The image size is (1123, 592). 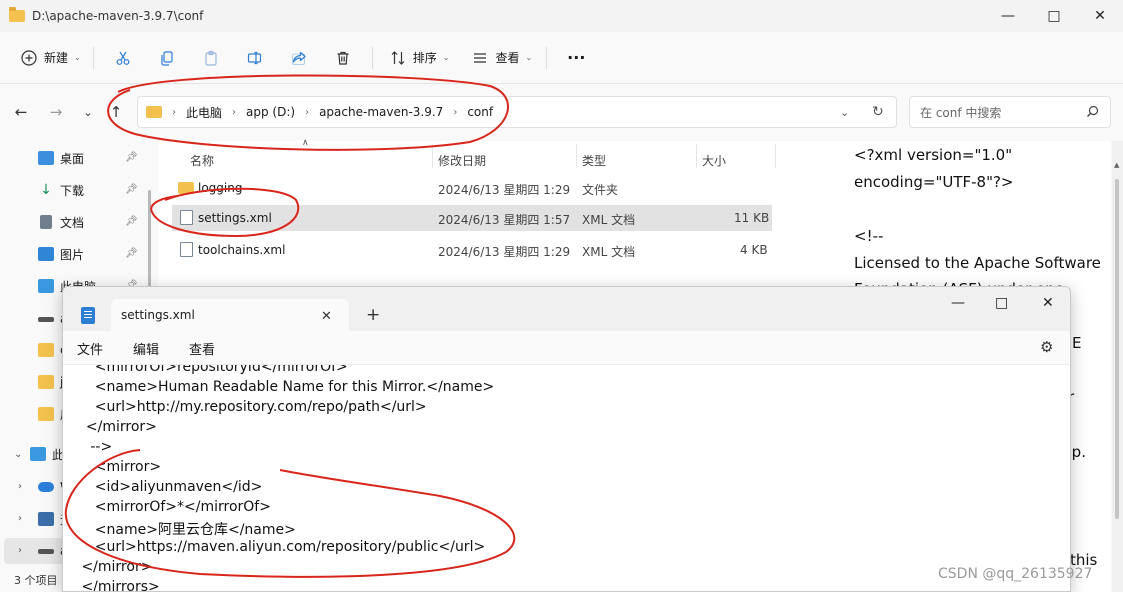 What do you see at coordinates (714, 160) in the screenshot?
I see `column-header-size: 大小` at bounding box center [714, 160].